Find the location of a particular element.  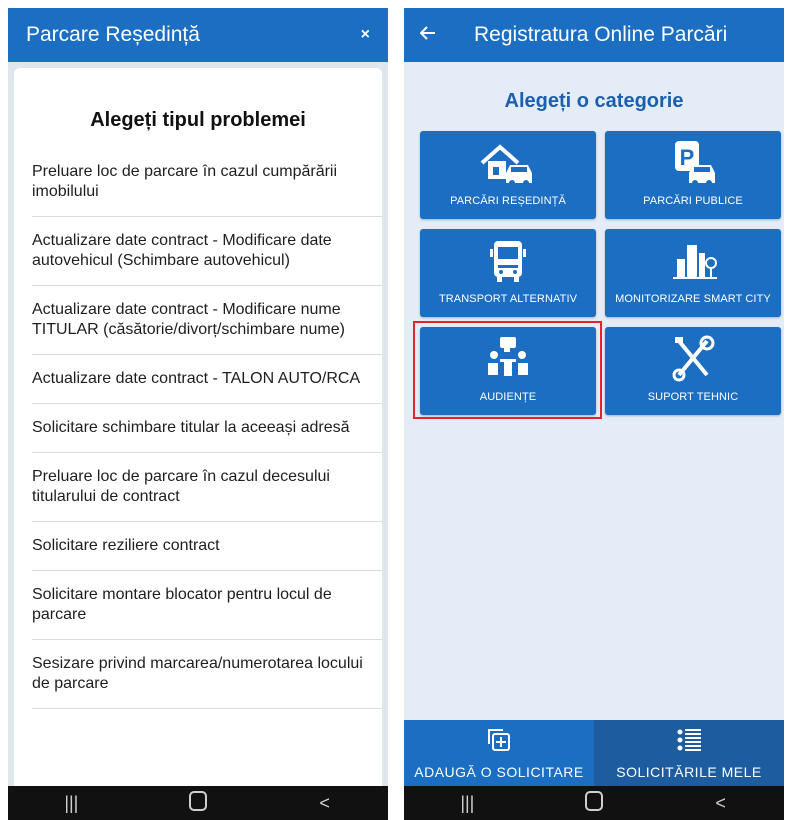

tile-label: MONITORIZARE SMART CITY is located at coordinates (693, 299).